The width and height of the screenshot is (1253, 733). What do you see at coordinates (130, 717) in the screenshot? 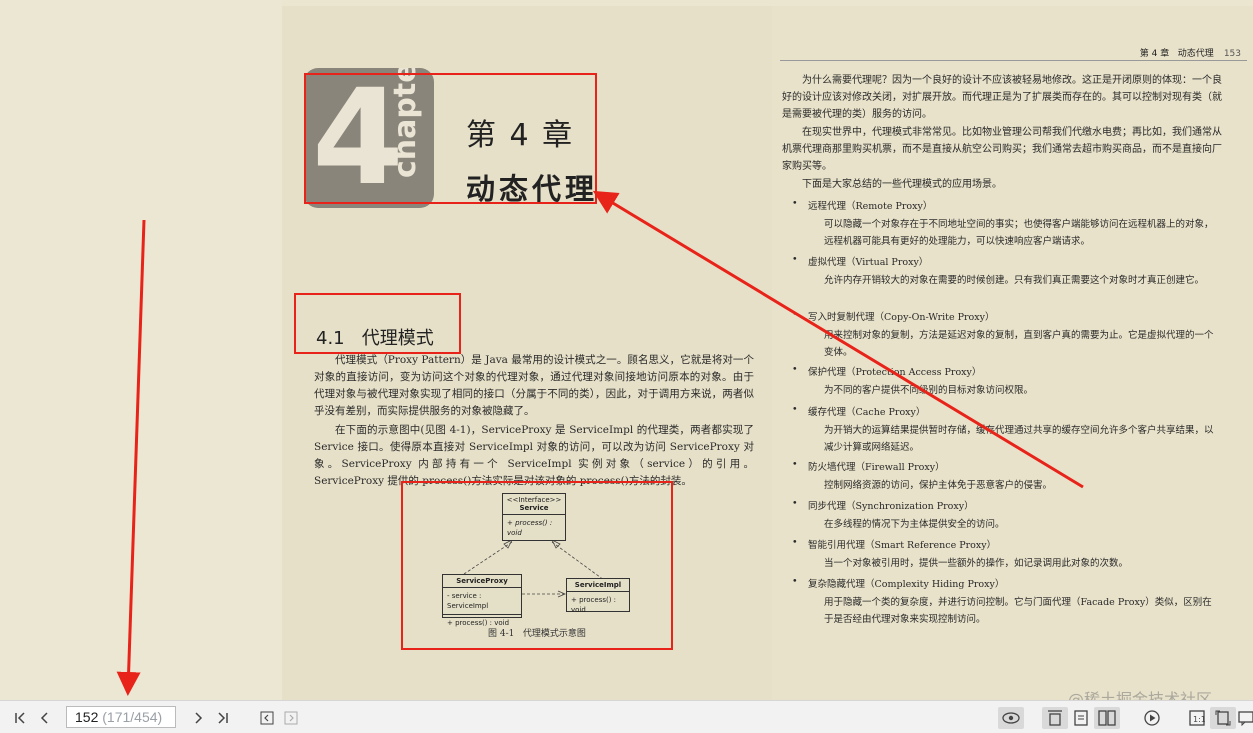
I see `page-total: (171/454)` at bounding box center [130, 717].